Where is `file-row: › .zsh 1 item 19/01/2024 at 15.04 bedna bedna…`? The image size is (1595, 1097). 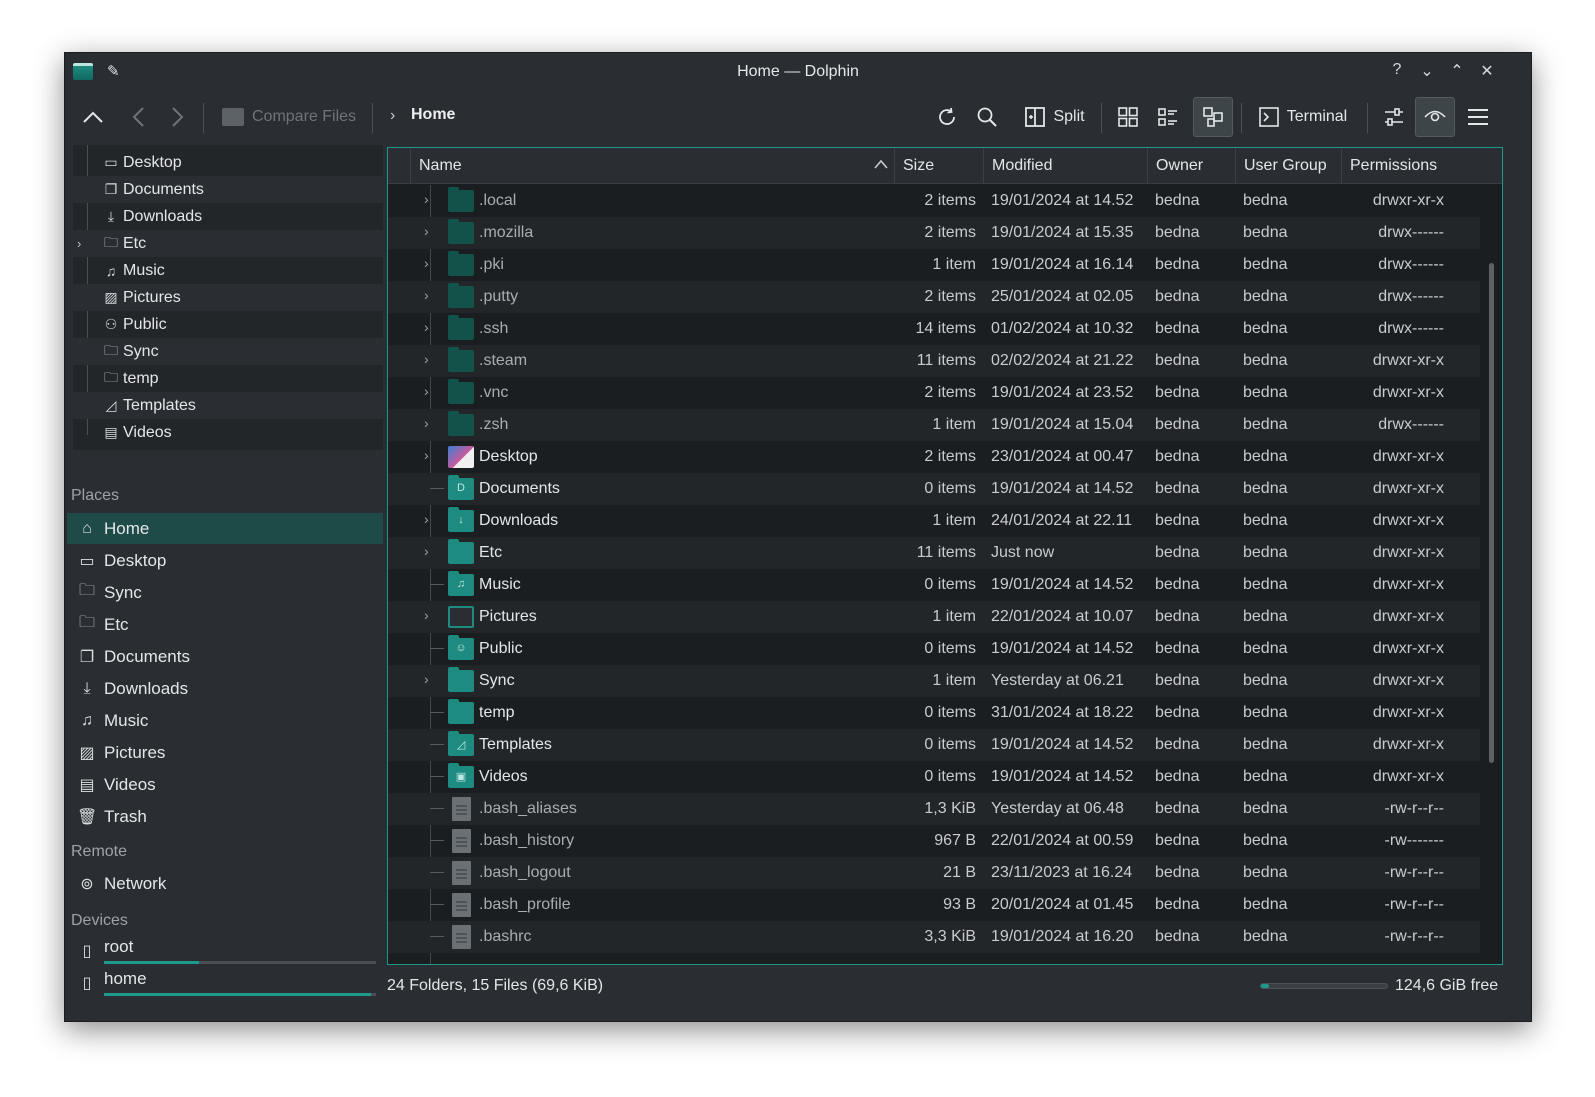
file-row: › .zsh 1 item 19/01/2024 at 15.04 bedna bedna… is located at coordinates (934, 425).